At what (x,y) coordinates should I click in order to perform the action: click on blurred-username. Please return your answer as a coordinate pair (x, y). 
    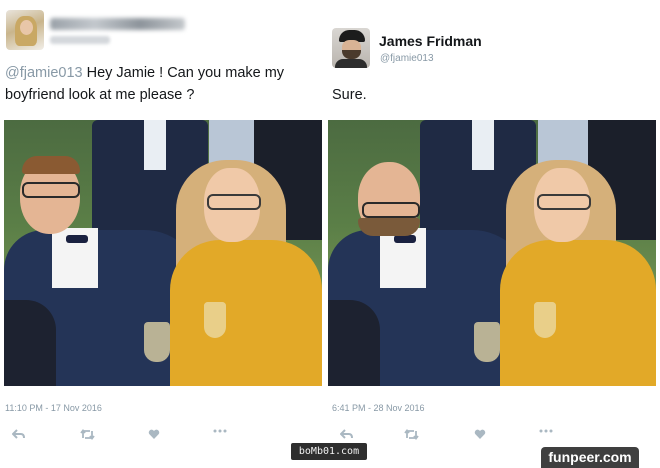
    Looking at the image, I should click on (117, 24).